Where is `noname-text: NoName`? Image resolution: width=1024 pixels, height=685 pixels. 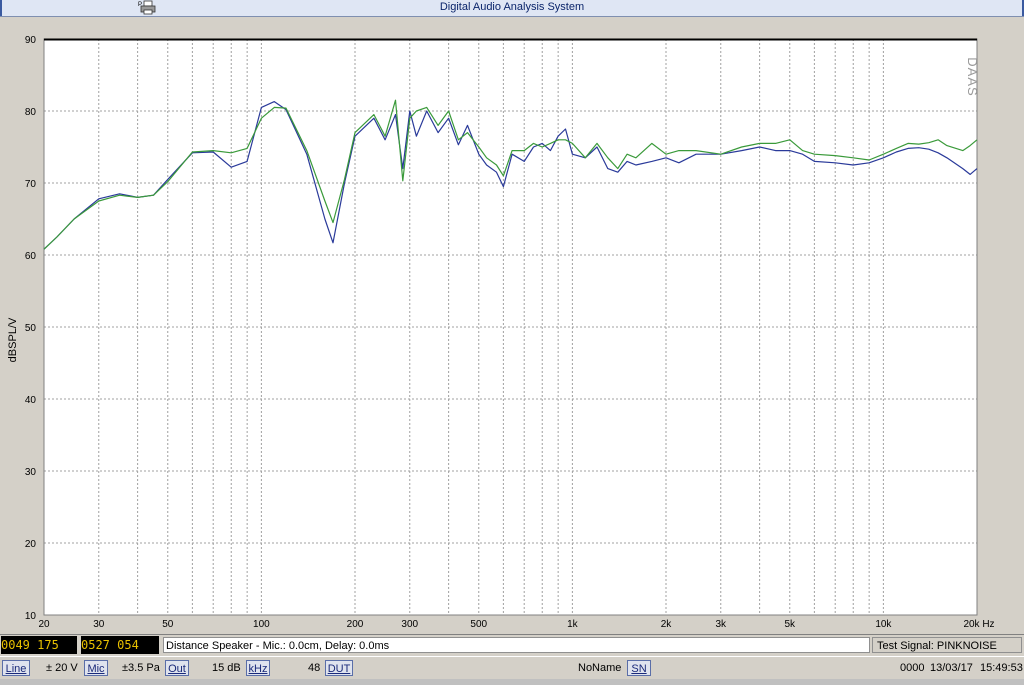 noname-text: NoName is located at coordinates (600, 668).